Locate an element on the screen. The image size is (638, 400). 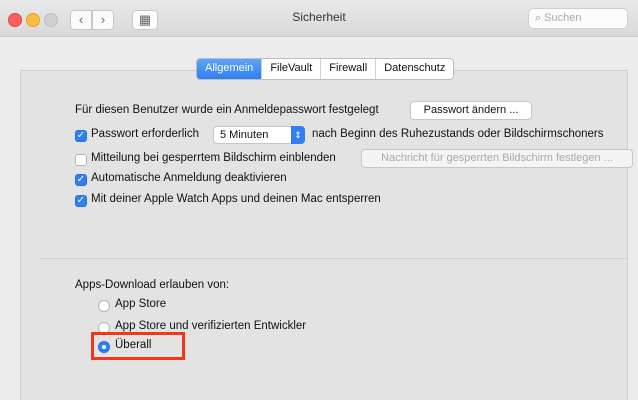
require-password-delay-value: 5 Minuten is located at coordinates (244, 135).